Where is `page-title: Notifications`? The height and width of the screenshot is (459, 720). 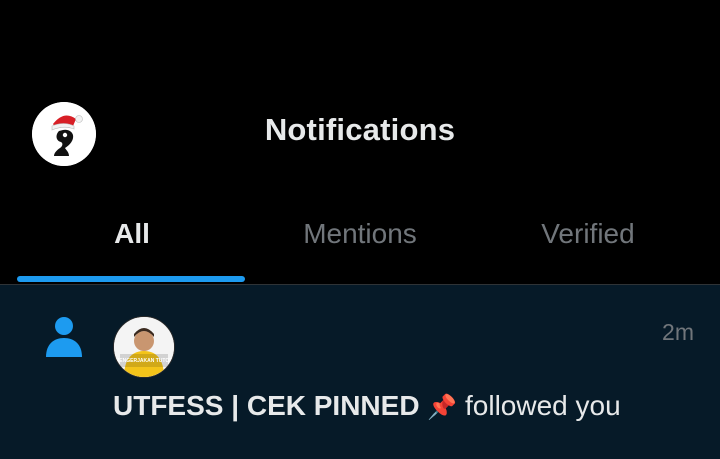
page-title: Notifications is located at coordinates (360, 129).